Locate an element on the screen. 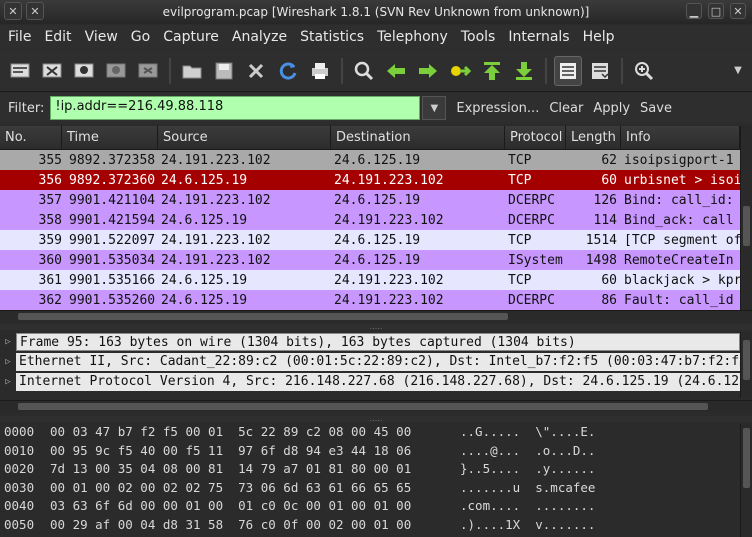 The image size is (752, 537). bytes-vscroll is located at coordinates (746, 480).